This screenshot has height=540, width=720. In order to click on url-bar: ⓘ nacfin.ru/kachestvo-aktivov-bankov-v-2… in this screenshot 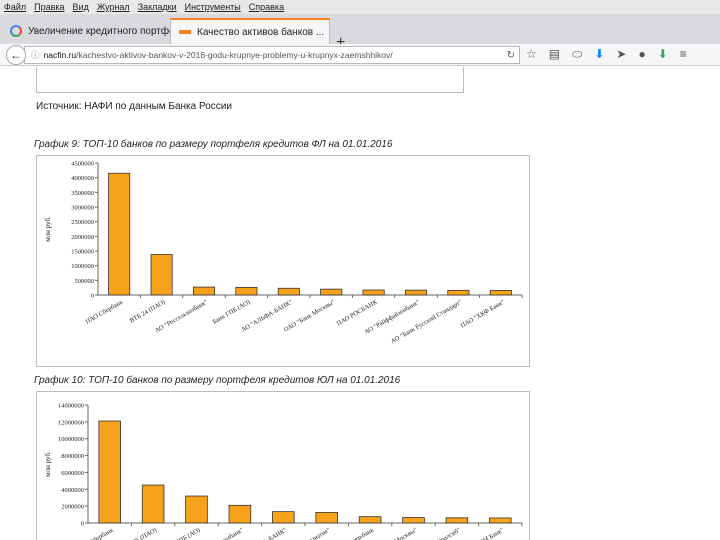, I will do `click(272, 55)`.